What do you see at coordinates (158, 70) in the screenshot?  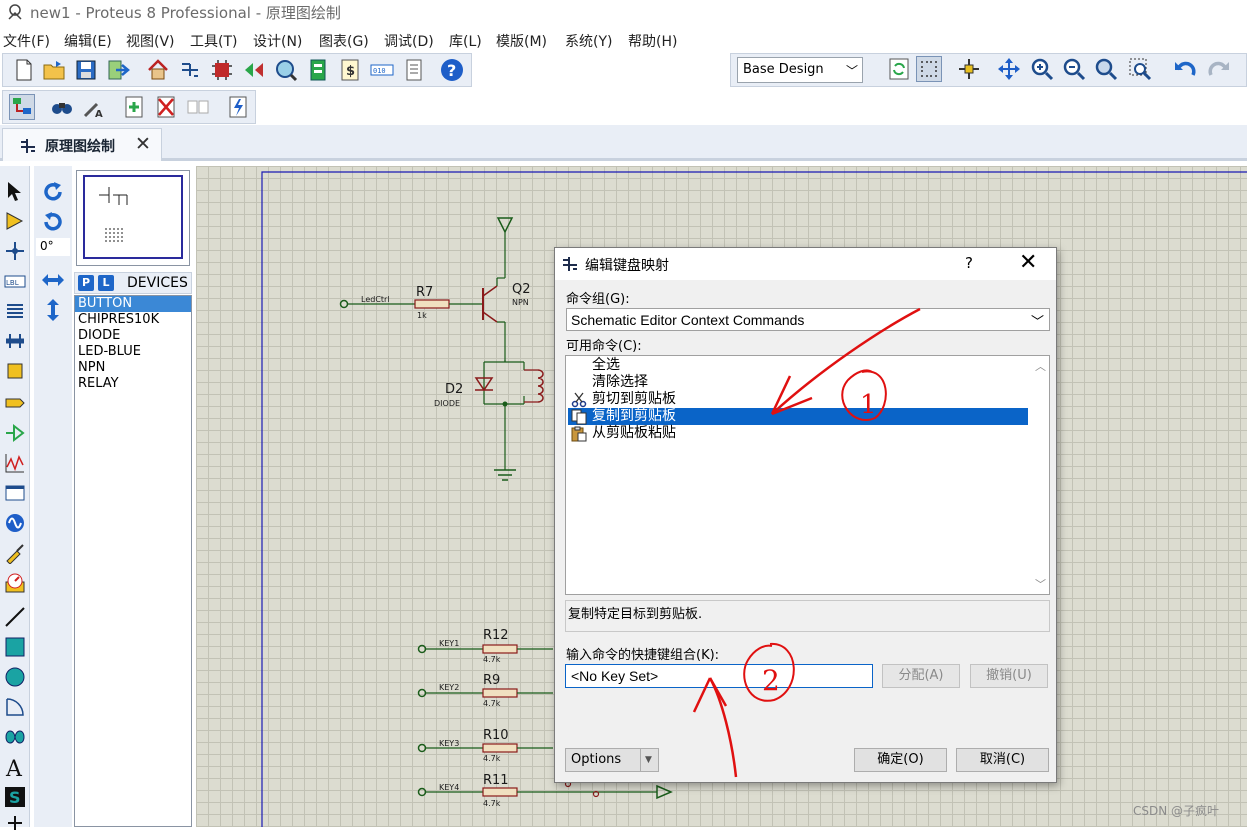 I see `home-icon` at bounding box center [158, 70].